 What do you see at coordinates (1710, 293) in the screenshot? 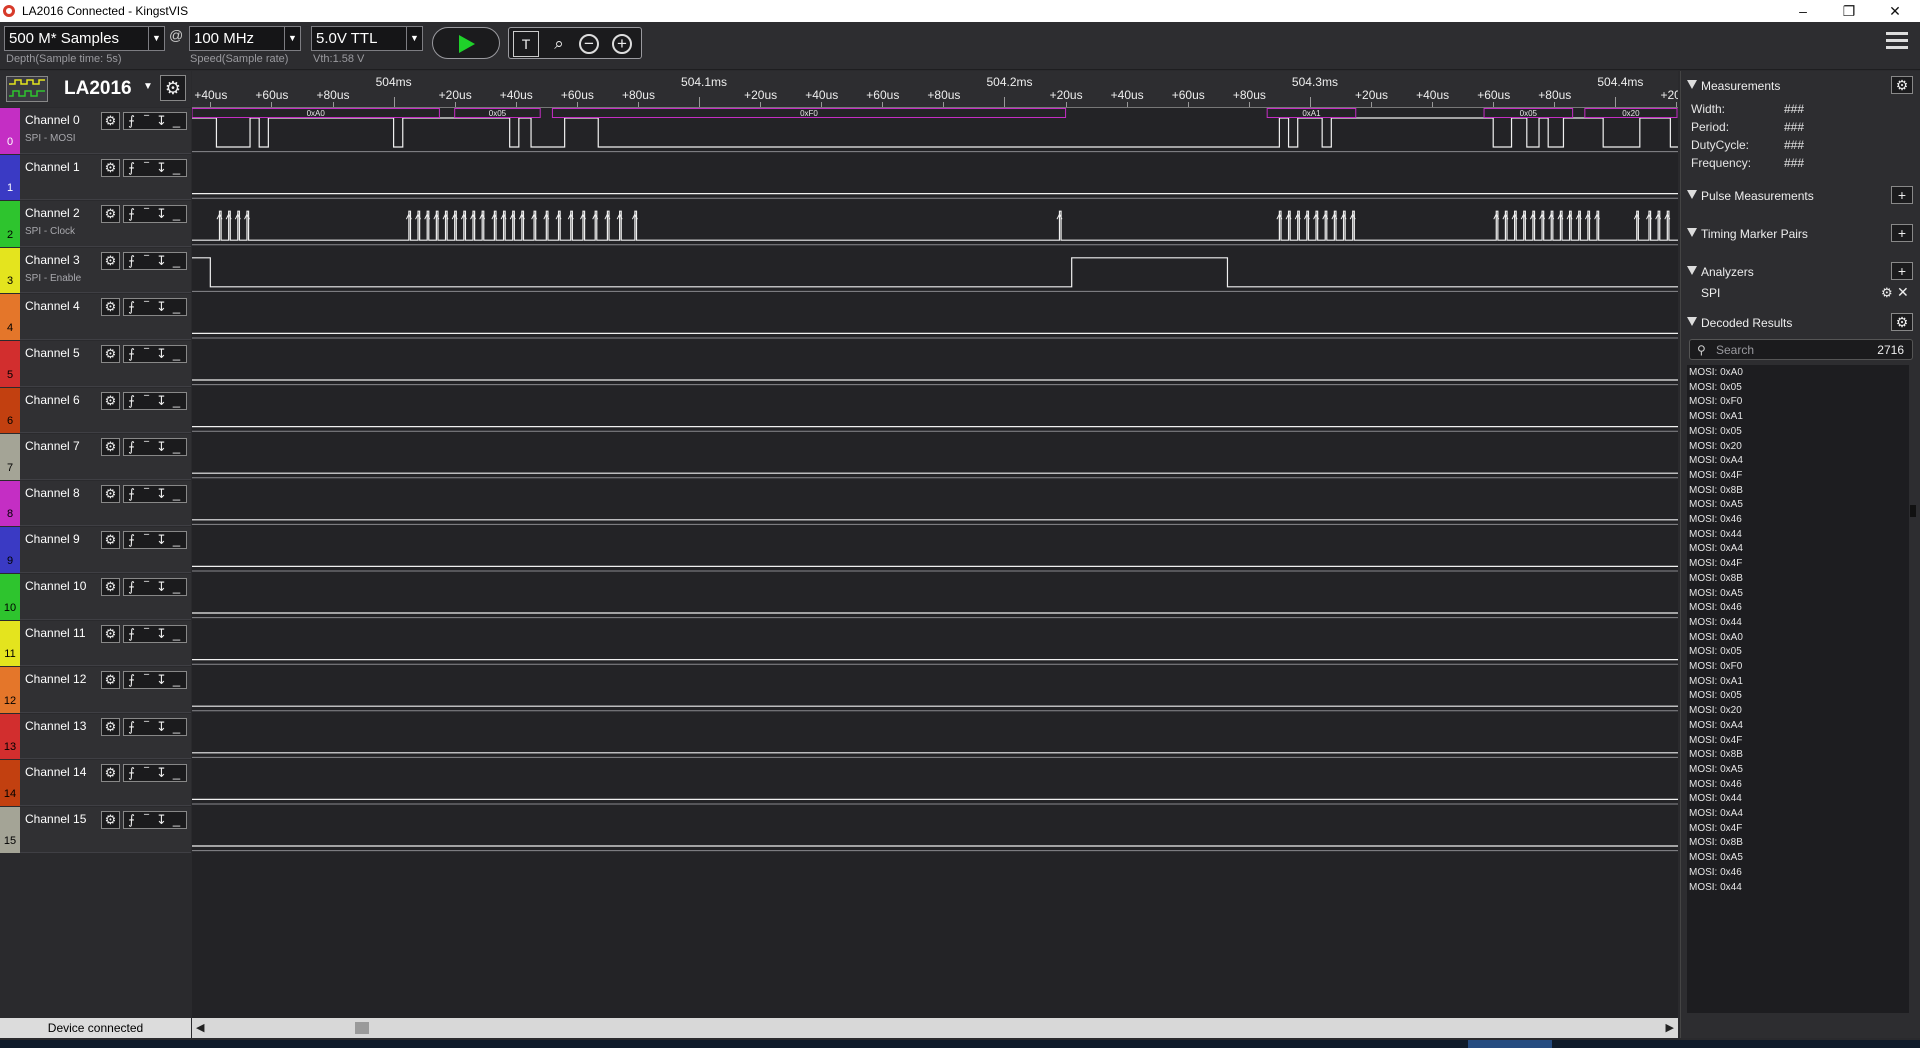
I see `analyzer-spi-item: SPI` at bounding box center [1710, 293].